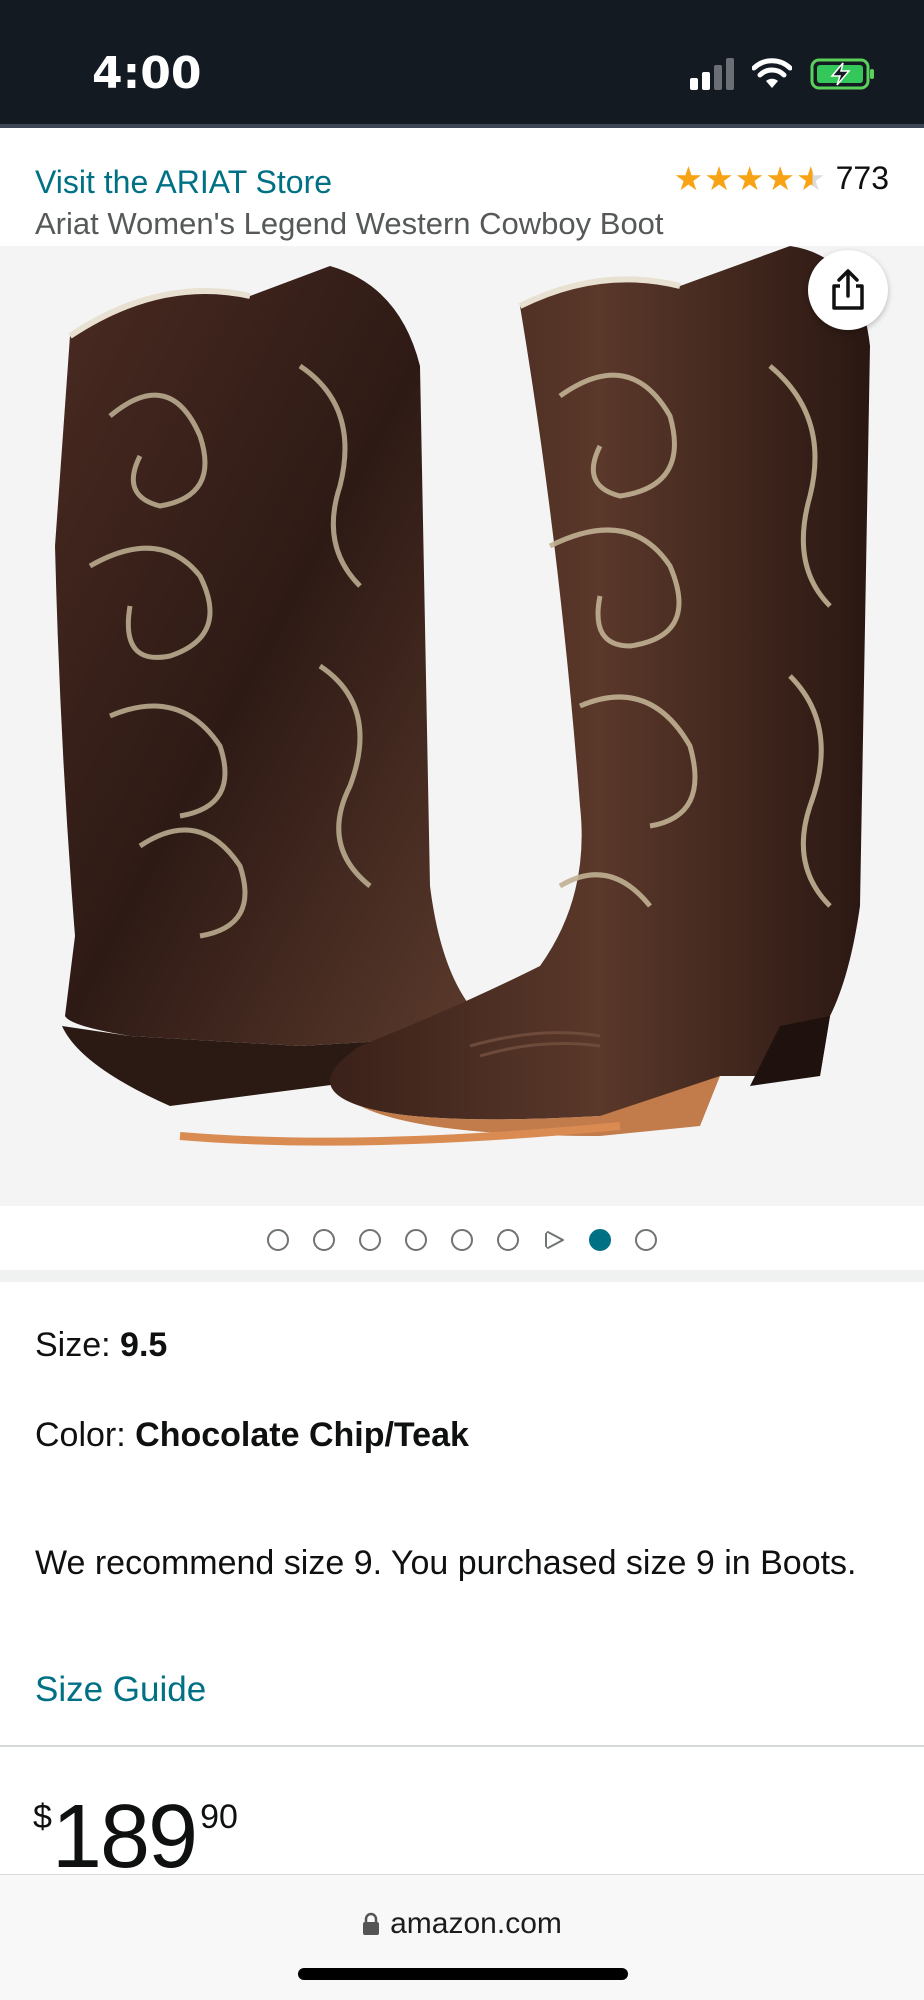 The image size is (924, 2000). I want to click on price-symbol: $, so click(42, 1817).